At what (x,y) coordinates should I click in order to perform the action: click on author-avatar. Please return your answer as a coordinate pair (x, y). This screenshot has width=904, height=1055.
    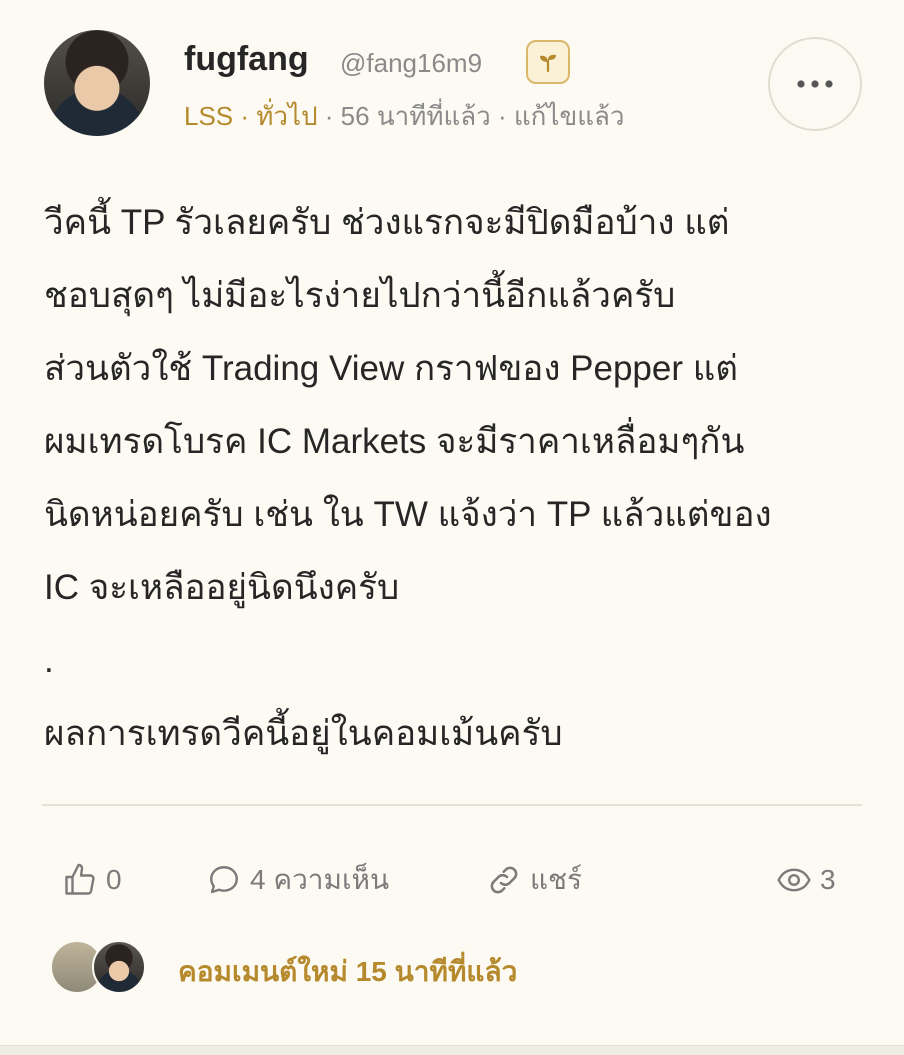
    Looking at the image, I should click on (97, 83).